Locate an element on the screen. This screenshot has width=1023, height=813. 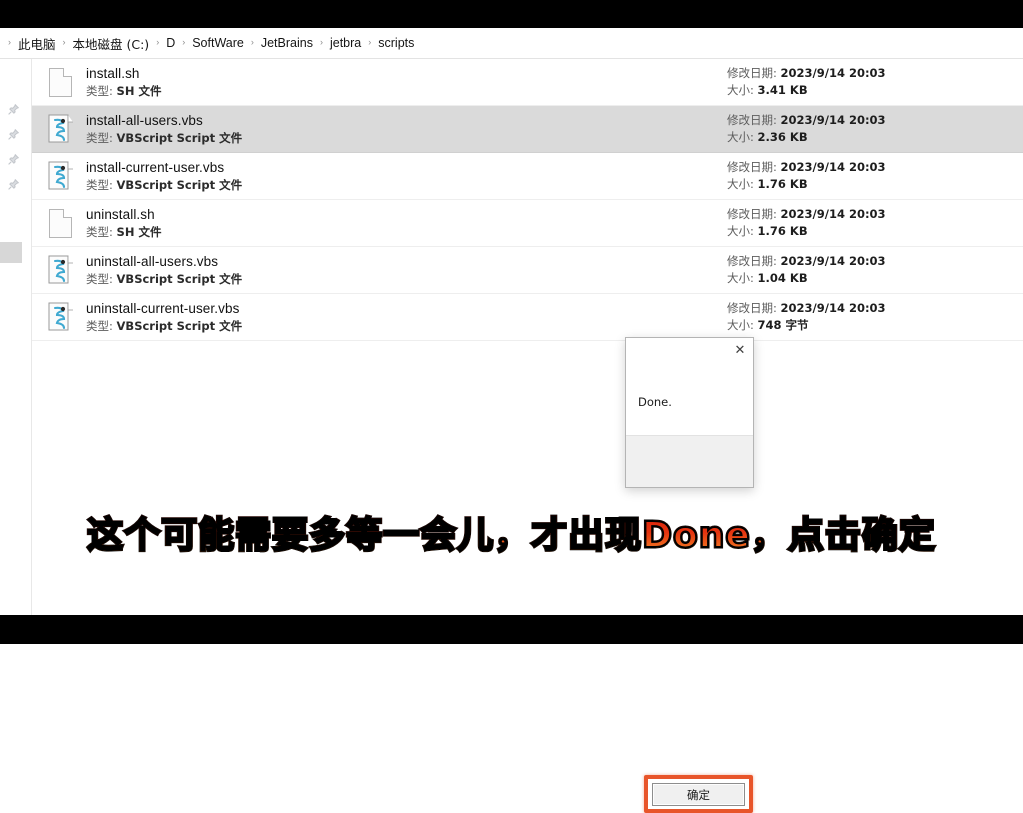
dialog-titlebar: ✕ is located at coordinates (689, 351).